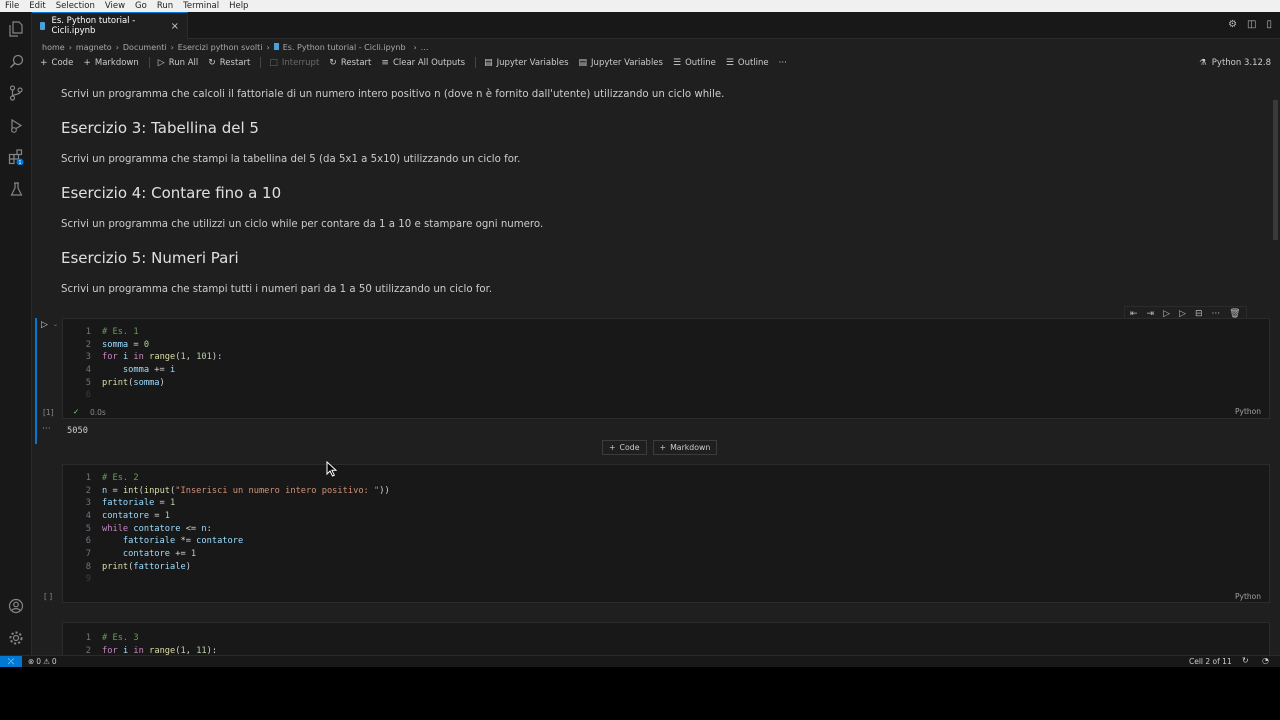 The height and width of the screenshot is (720, 1280). I want to click on notifications-bell-icon: ◔, so click(1265, 660).